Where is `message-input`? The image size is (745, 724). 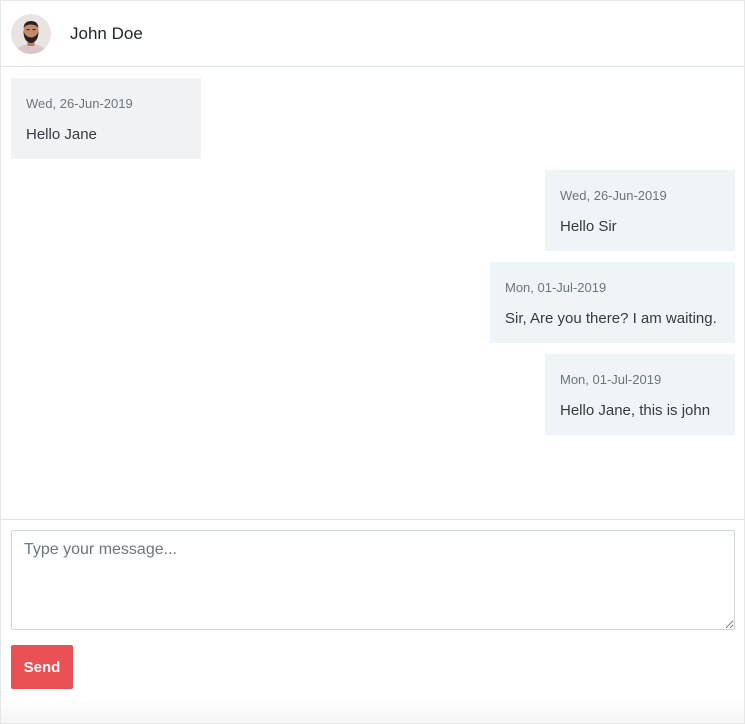
message-input is located at coordinates (373, 580).